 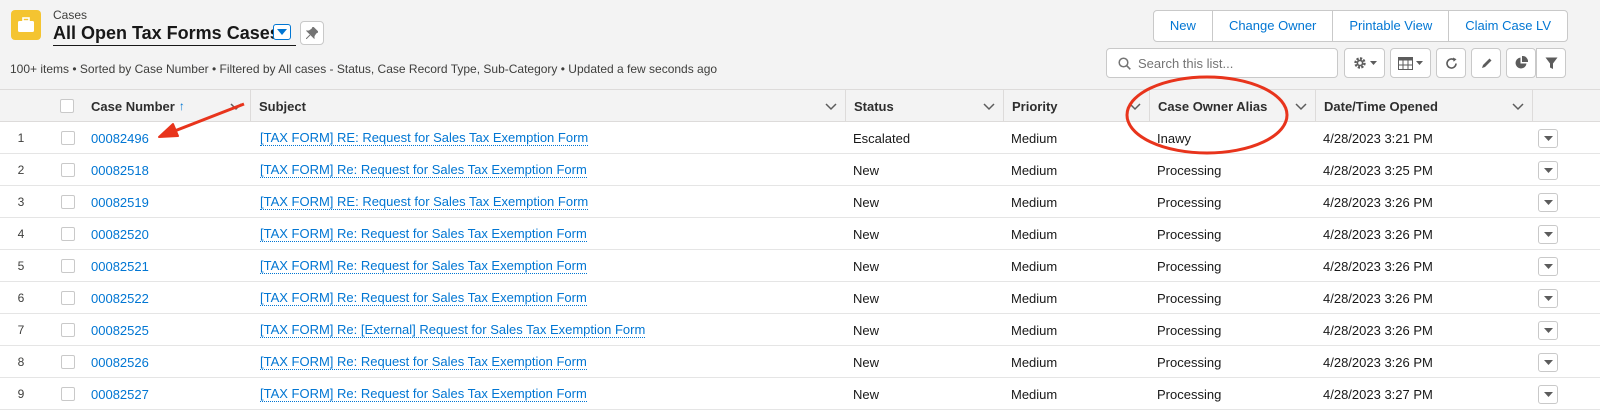 I want to click on column-header-status: Status, so click(x=924, y=106).